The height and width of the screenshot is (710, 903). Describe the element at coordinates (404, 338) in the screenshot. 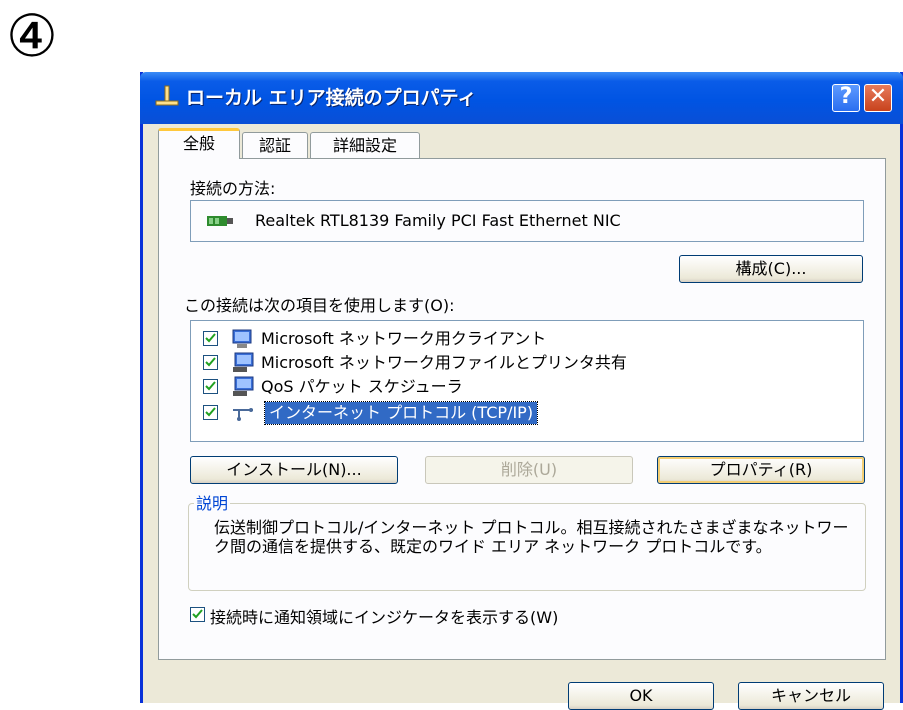

I see `item-label: Microsoft ネットワーク用クライアント` at that location.